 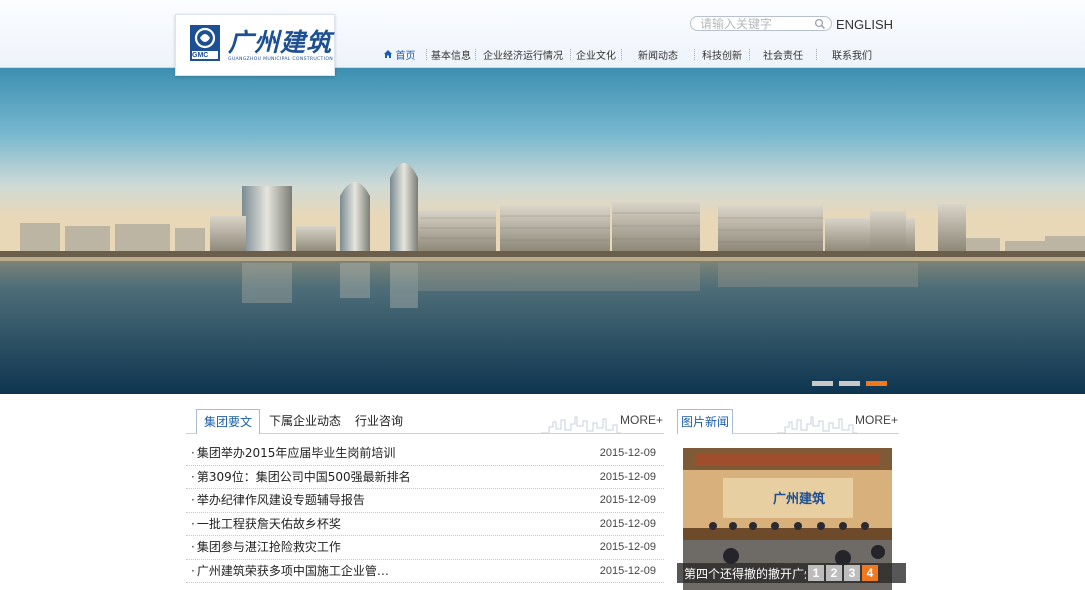 What do you see at coordinates (379, 421) in the screenshot?
I see `news-tab-2: 行业咨询` at bounding box center [379, 421].